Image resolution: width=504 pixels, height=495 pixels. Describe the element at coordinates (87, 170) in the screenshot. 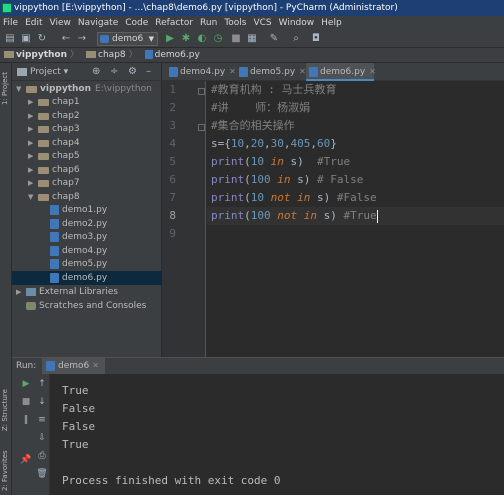

I see `tree-folder-chap6: ▶ chap6` at that location.